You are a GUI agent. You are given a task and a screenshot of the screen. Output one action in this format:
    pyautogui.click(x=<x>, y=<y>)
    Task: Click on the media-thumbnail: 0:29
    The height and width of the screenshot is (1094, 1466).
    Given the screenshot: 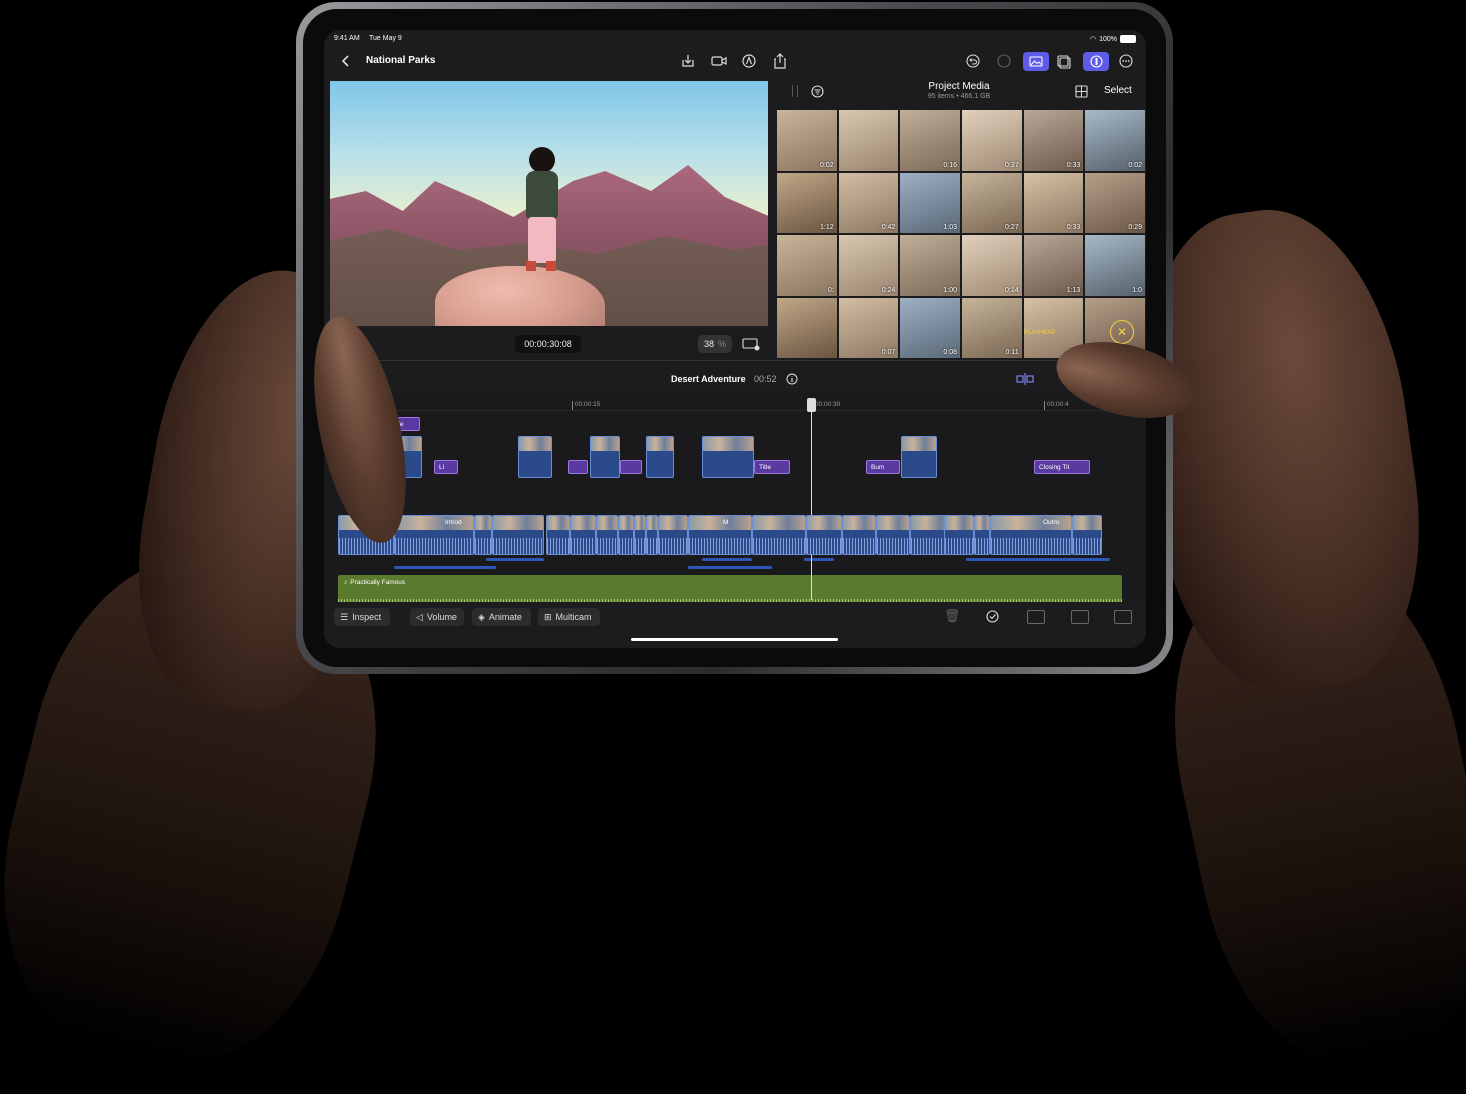 What is the action you would take?
    pyautogui.click(x=1115, y=202)
    